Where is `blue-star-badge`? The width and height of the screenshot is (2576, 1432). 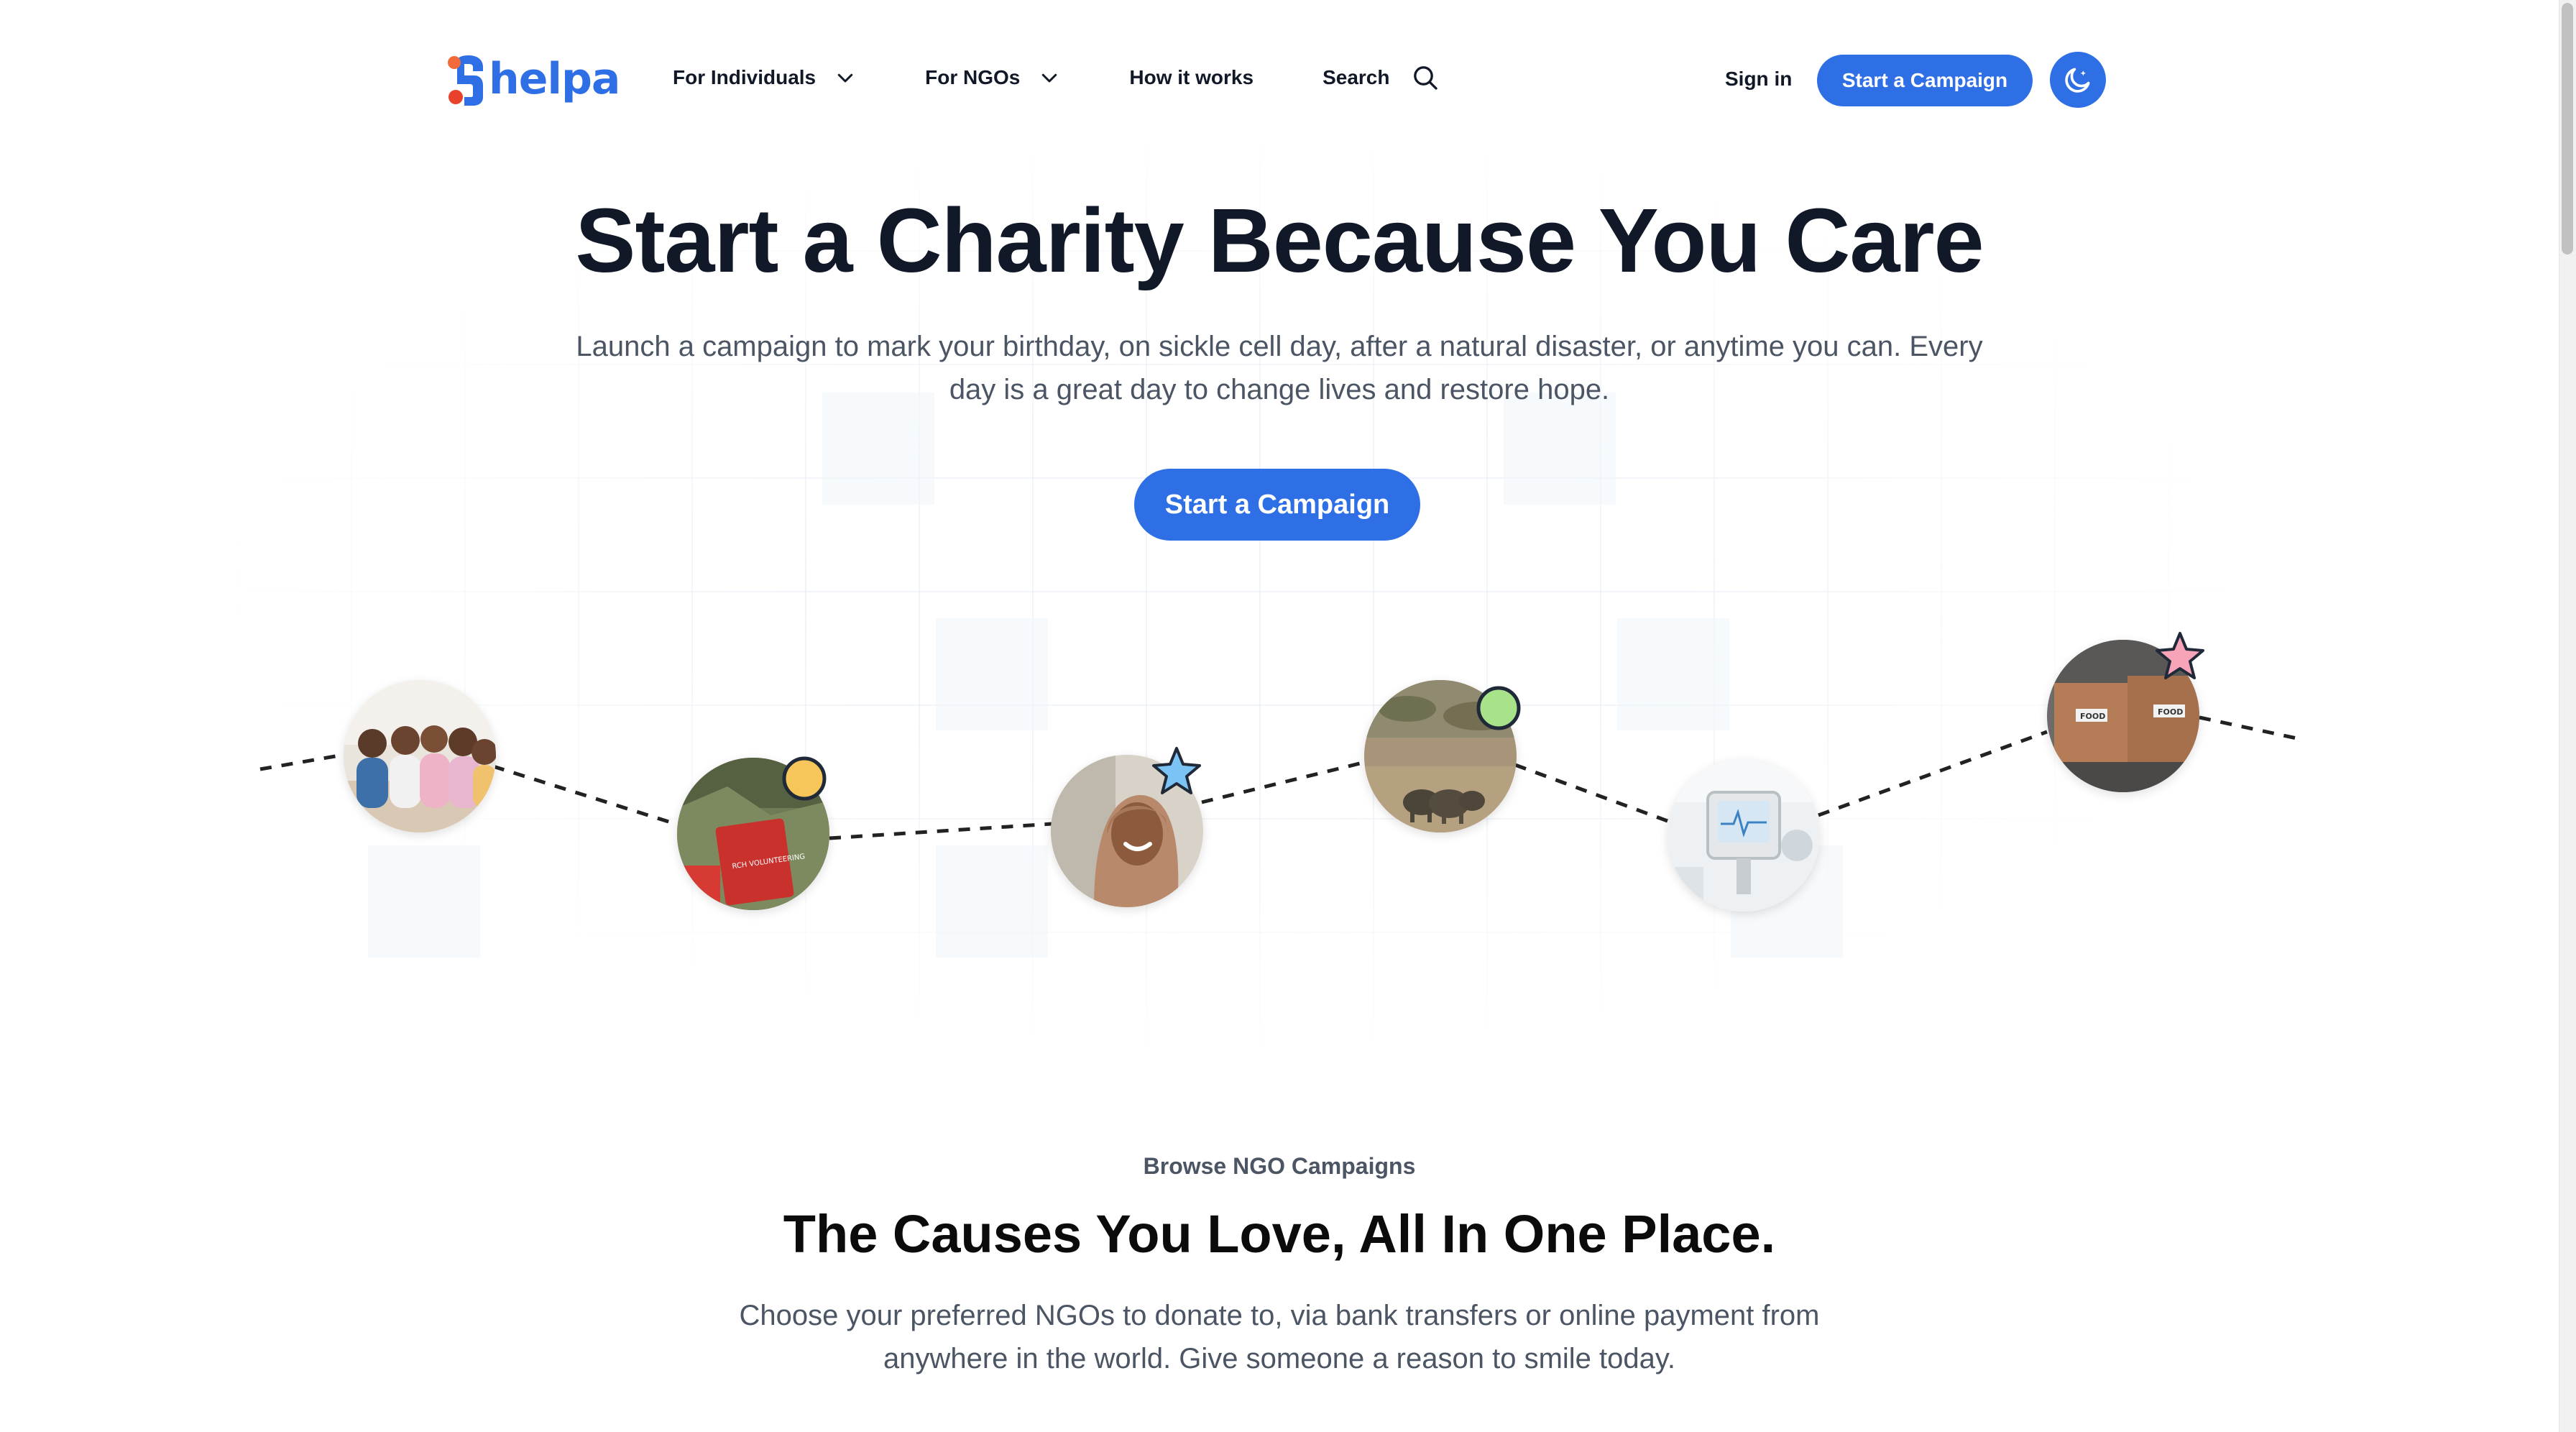
blue-star-badge is located at coordinates (1176, 770).